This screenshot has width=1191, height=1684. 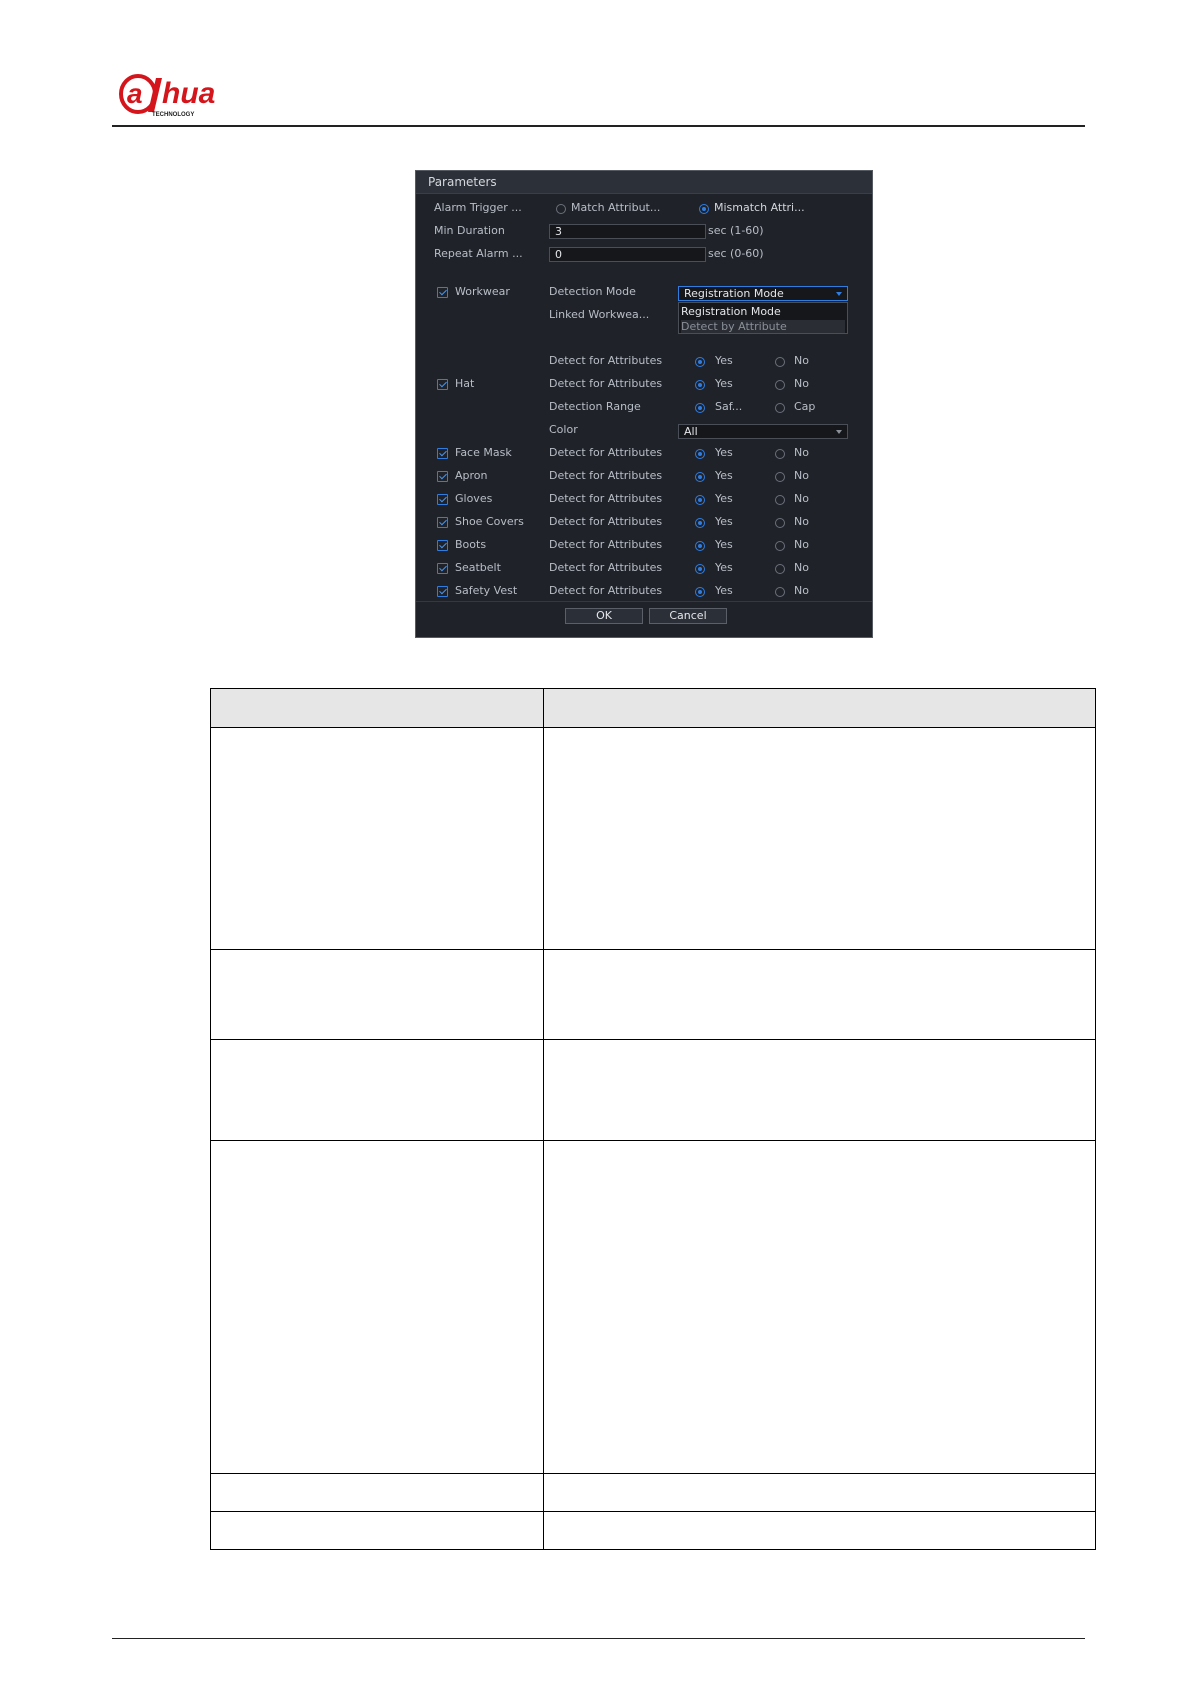 What do you see at coordinates (442, 292) in the screenshot?
I see `workwear-checkbox` at bounding box center [442, 292].